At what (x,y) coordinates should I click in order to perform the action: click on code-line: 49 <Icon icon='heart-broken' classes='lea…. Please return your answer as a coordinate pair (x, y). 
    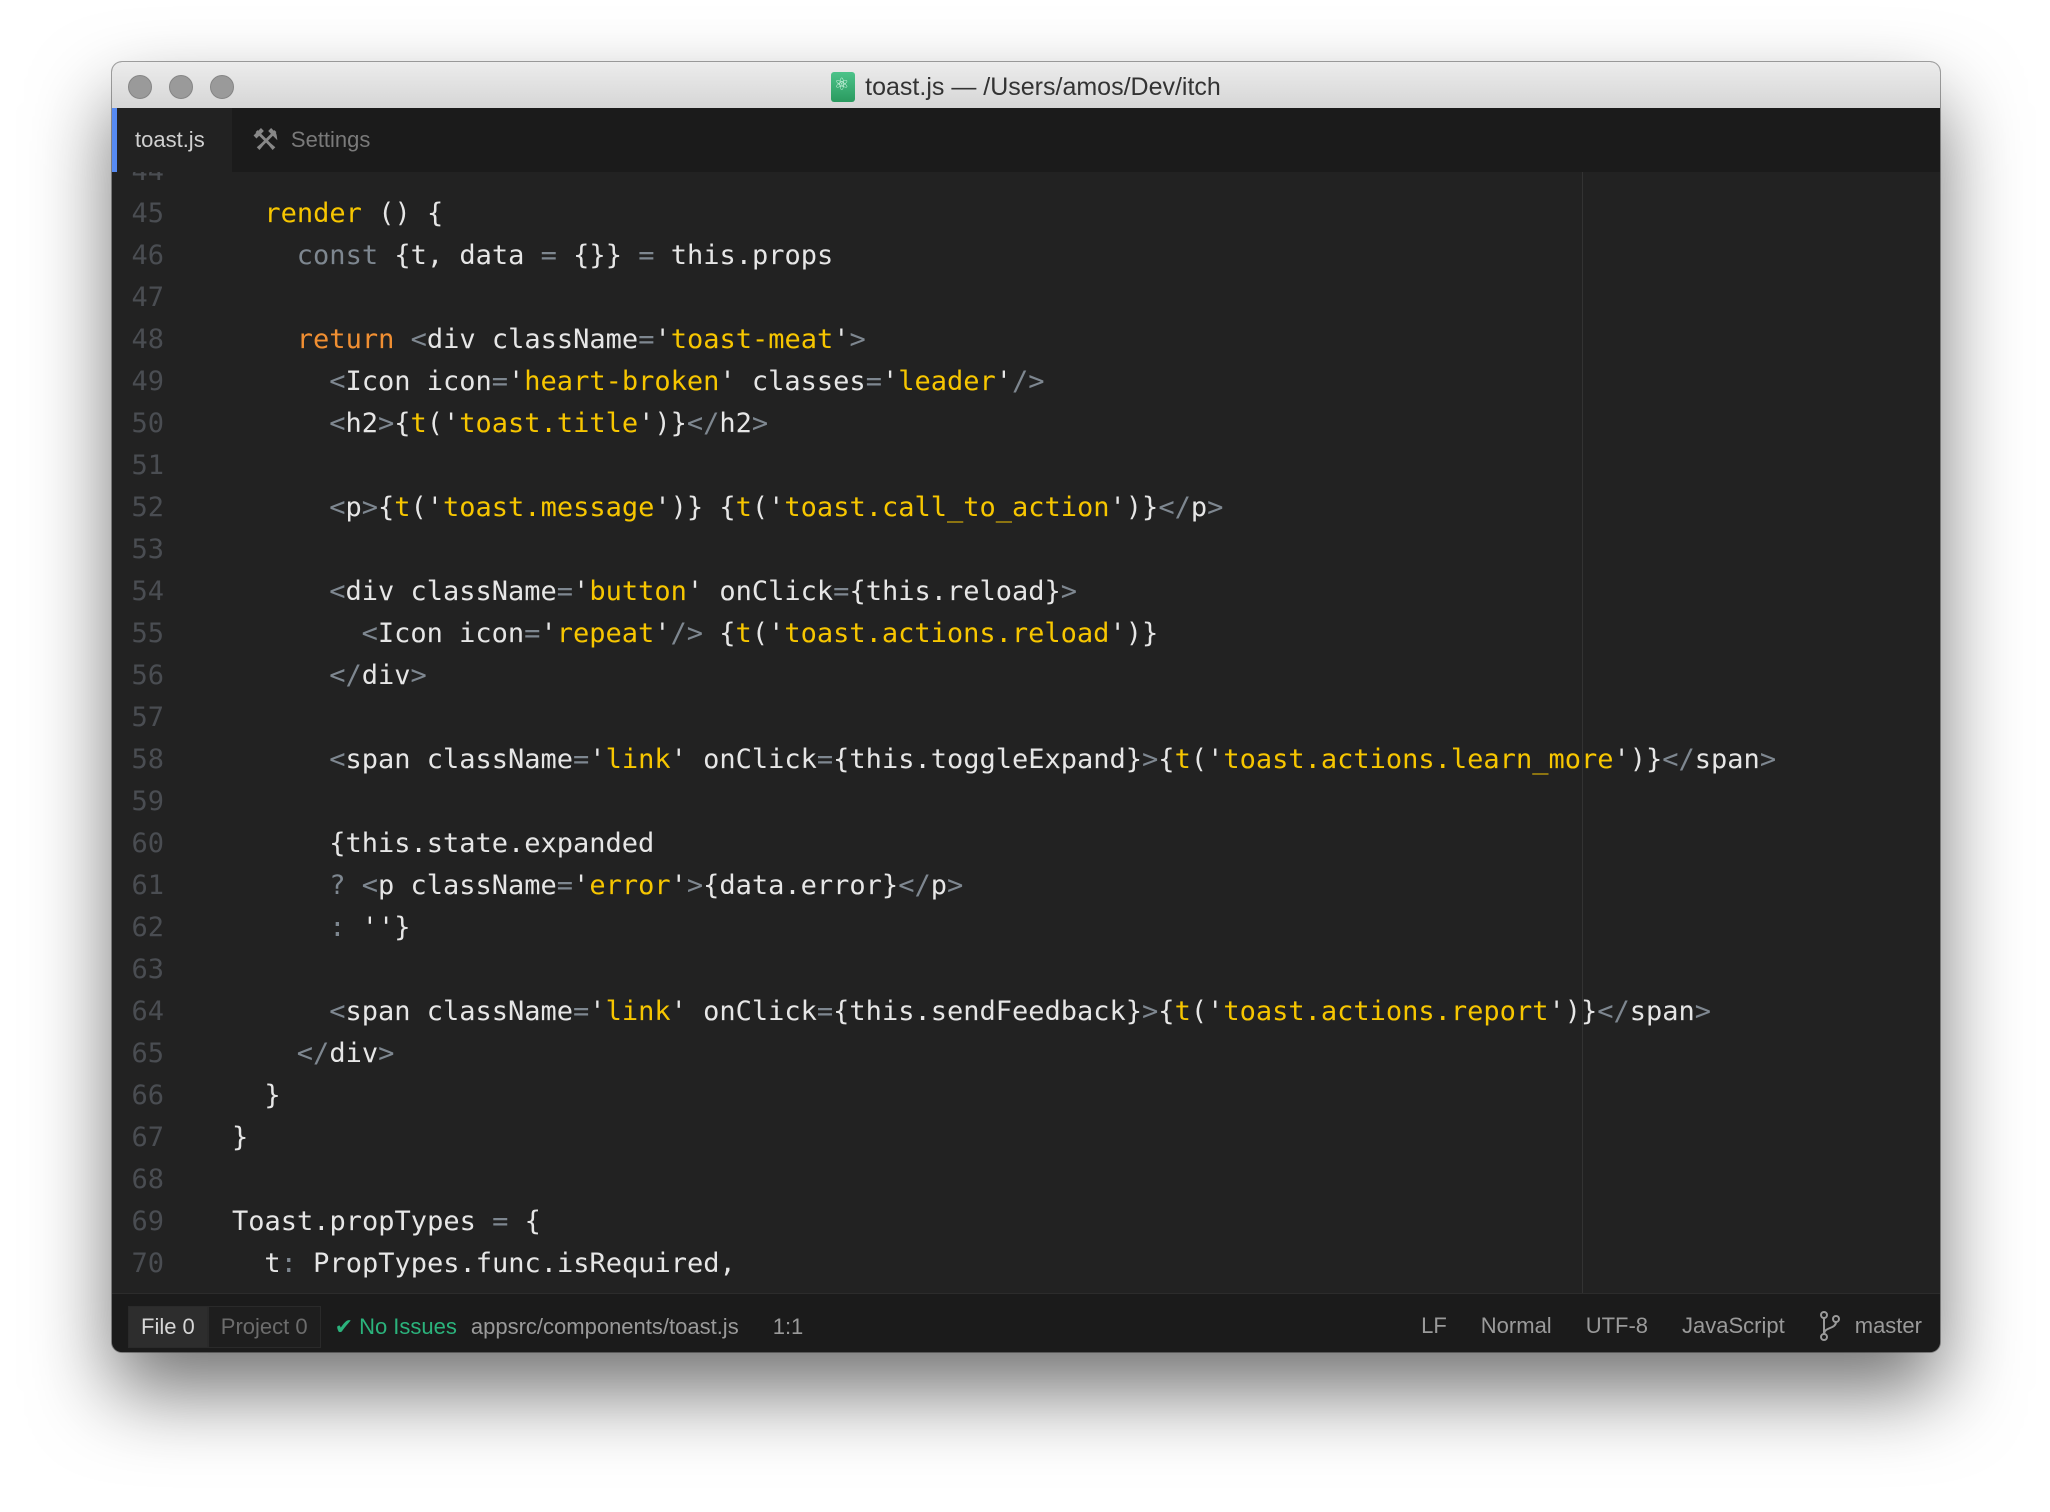
    Looking at the image, I should click on (578, 381).